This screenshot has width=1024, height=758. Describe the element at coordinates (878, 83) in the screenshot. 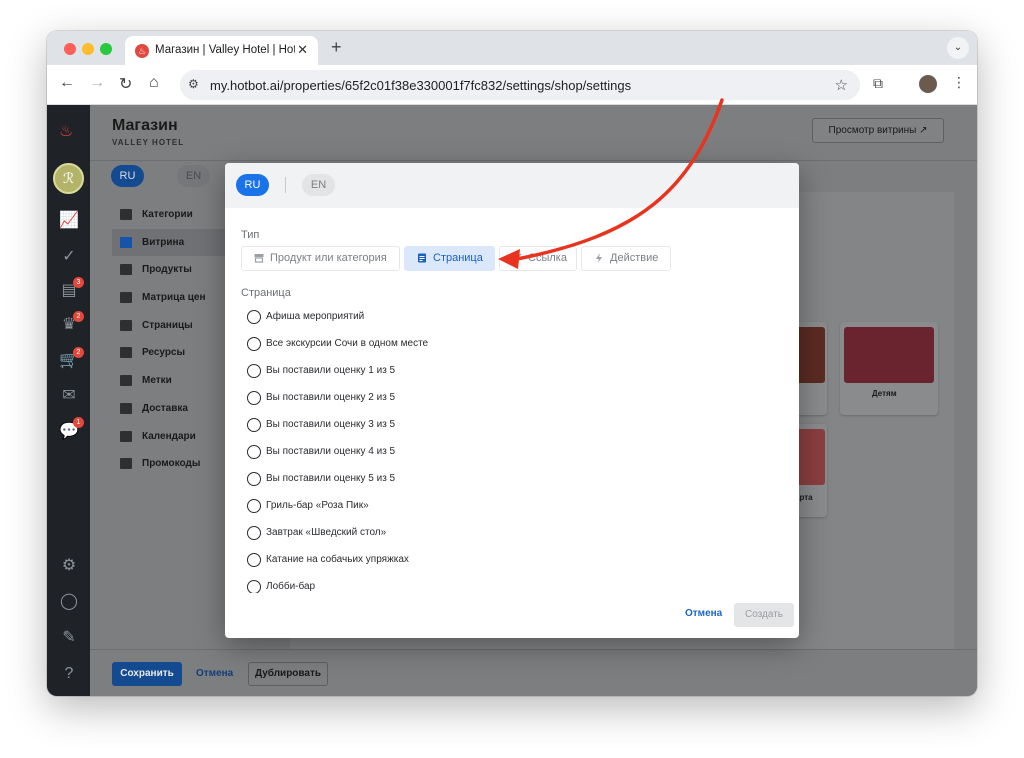

I see `extensions-puzzle-icon: ⧉` at that location.